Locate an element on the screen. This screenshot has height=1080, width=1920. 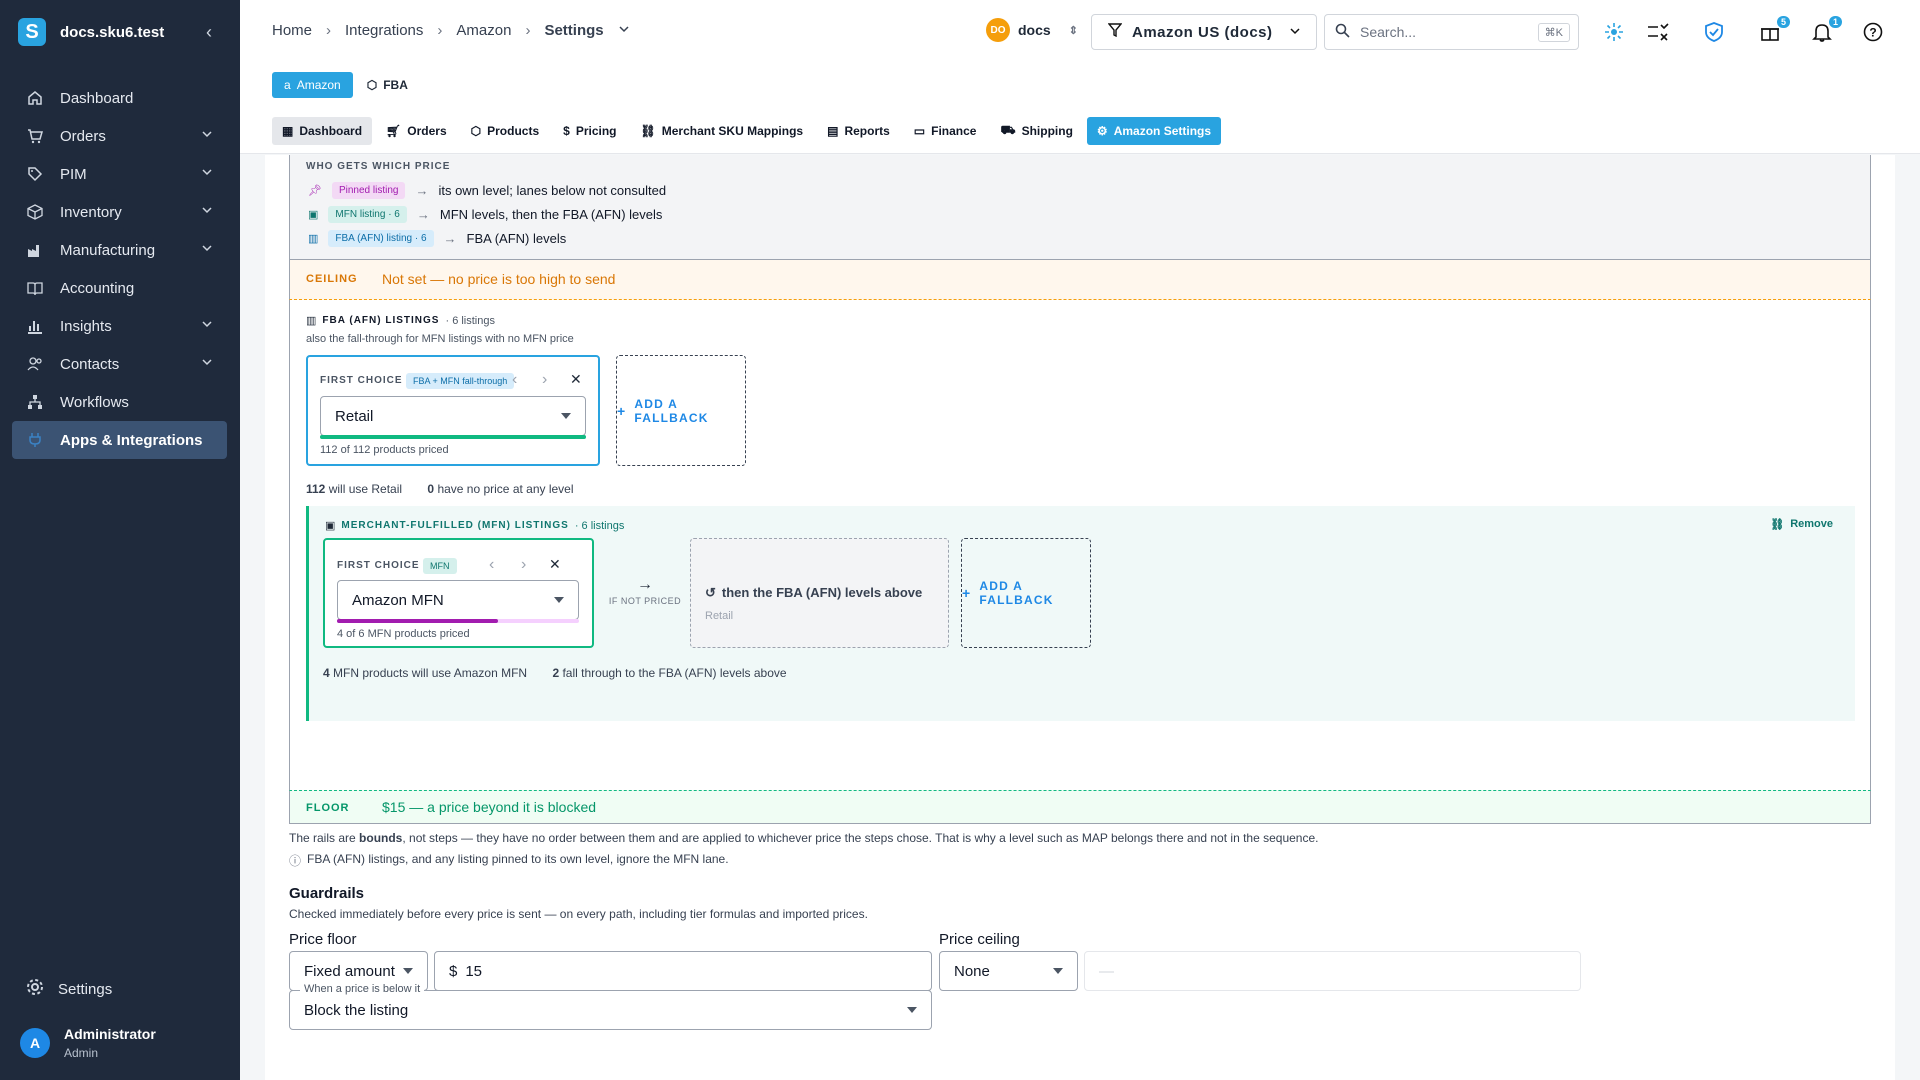
collapse-sidebar-icon: ‹ is located at coordinates (209, 32).